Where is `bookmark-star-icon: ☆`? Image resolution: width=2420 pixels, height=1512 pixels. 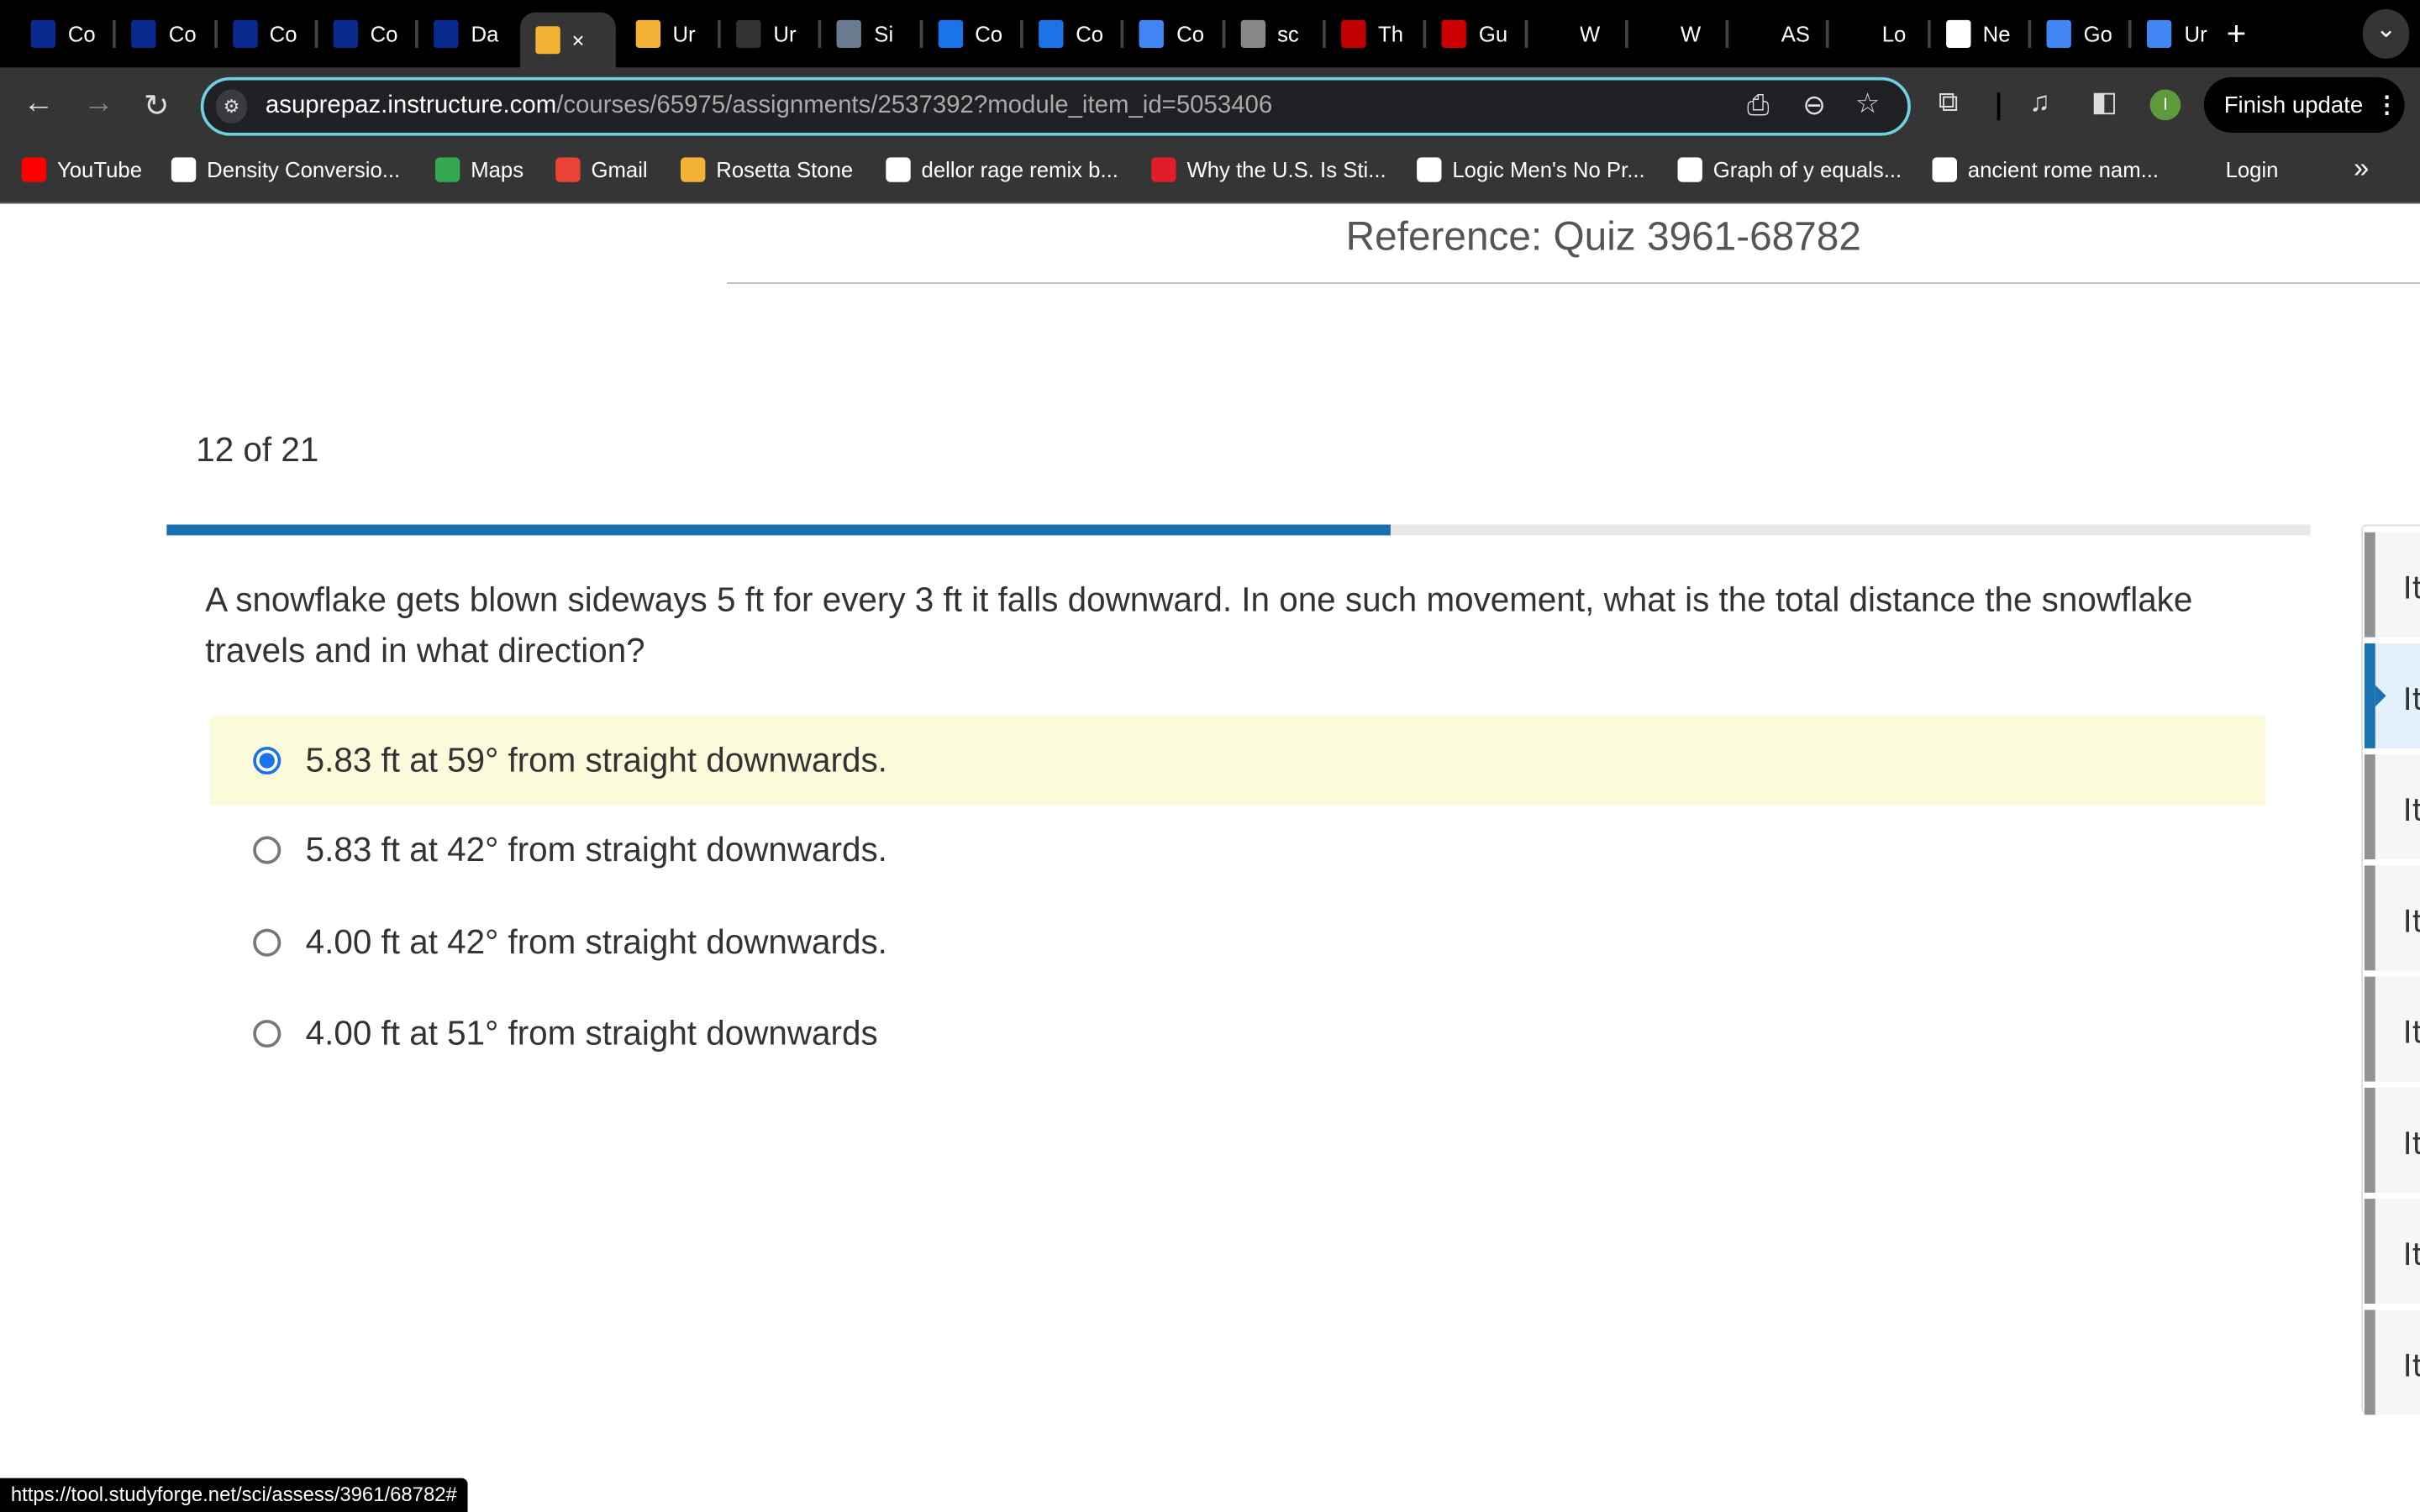 bookmark-star-icon: ☆ is located at coordinates (1868, 104).